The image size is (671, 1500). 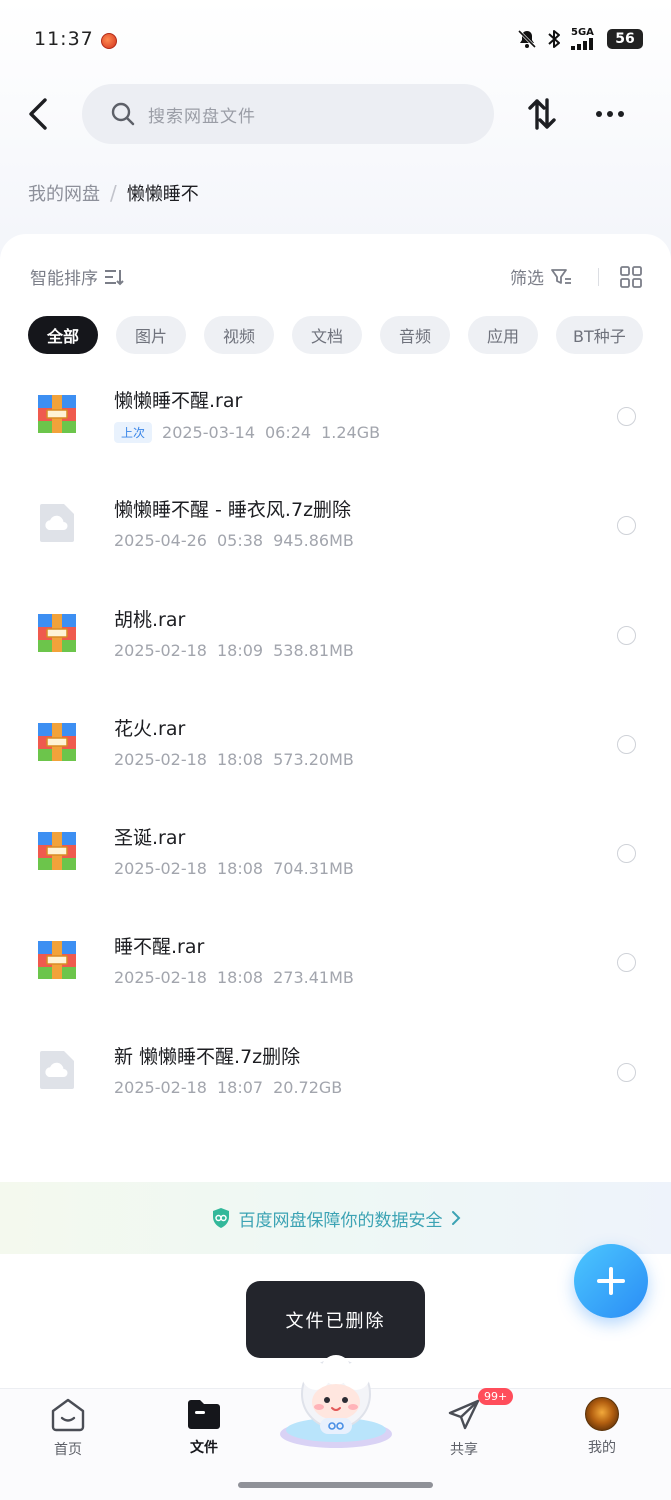 I want to click on file-row: 懒懒睡不醒.rar 上次 2025-03-14 06:24 1.24GB, so click(x=335, y=410).